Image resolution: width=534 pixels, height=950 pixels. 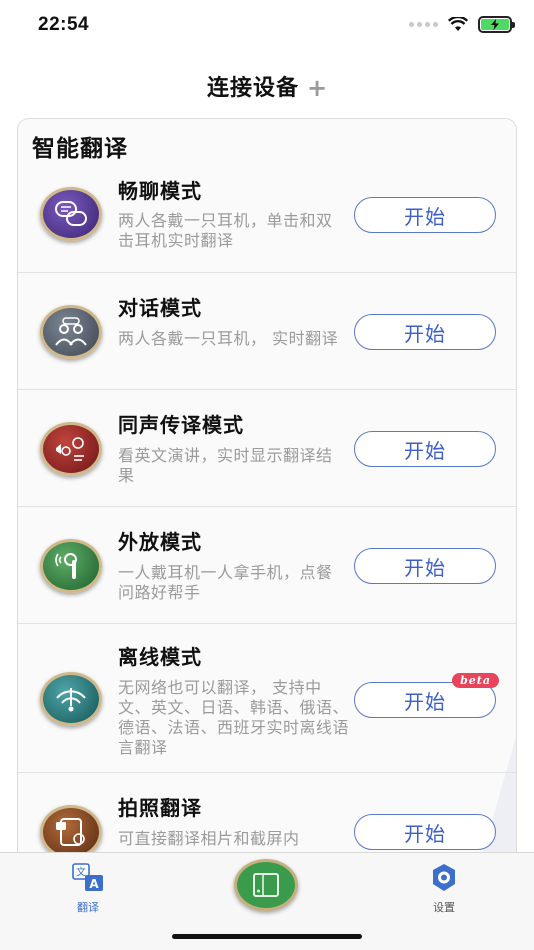 I want to click on interpretation-icon, so click(x=71, y=449).